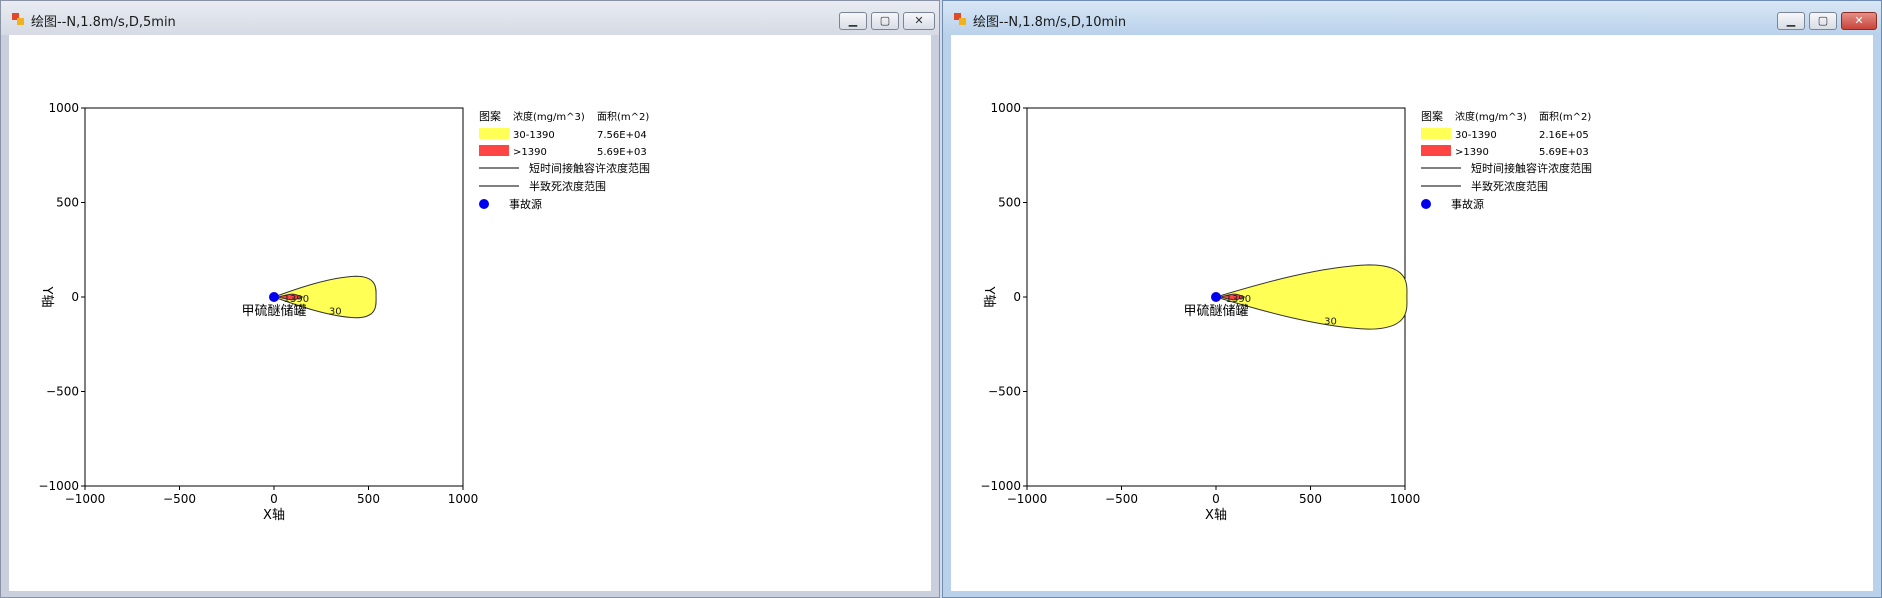 Image resolution: width=1882 pixels, height=598 pixels. I want to click on legend-area: 2.16E+05, so click(1564, 135).